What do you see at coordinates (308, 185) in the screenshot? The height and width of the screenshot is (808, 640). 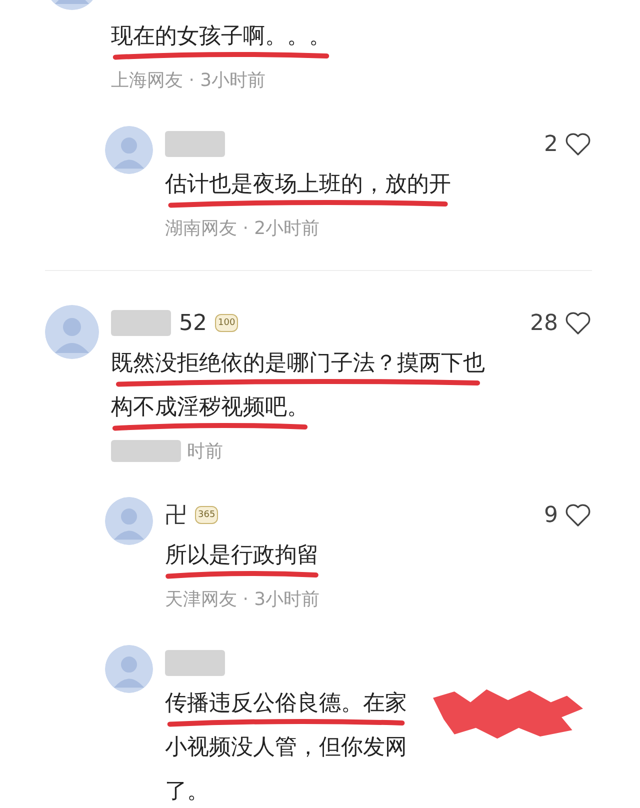 I see `comment-text: 估计也是夜场上班的，放的开` at bounding box center [308, 185].